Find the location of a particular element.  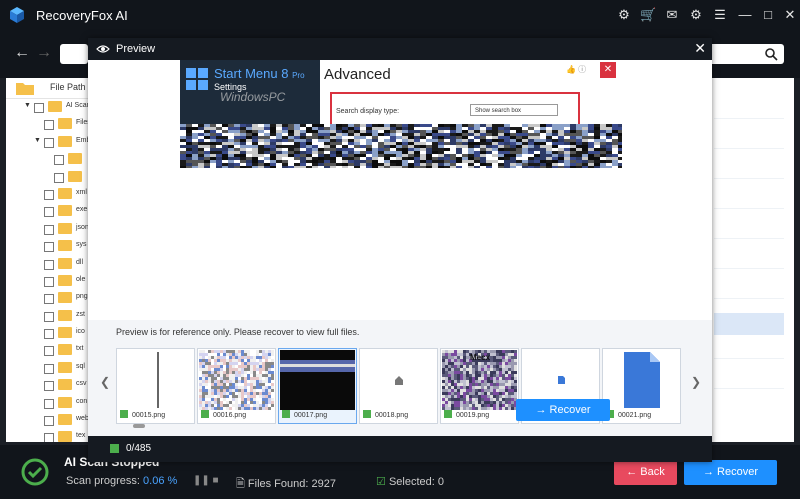

tree-item: dll is located at coordinates (51, 264).